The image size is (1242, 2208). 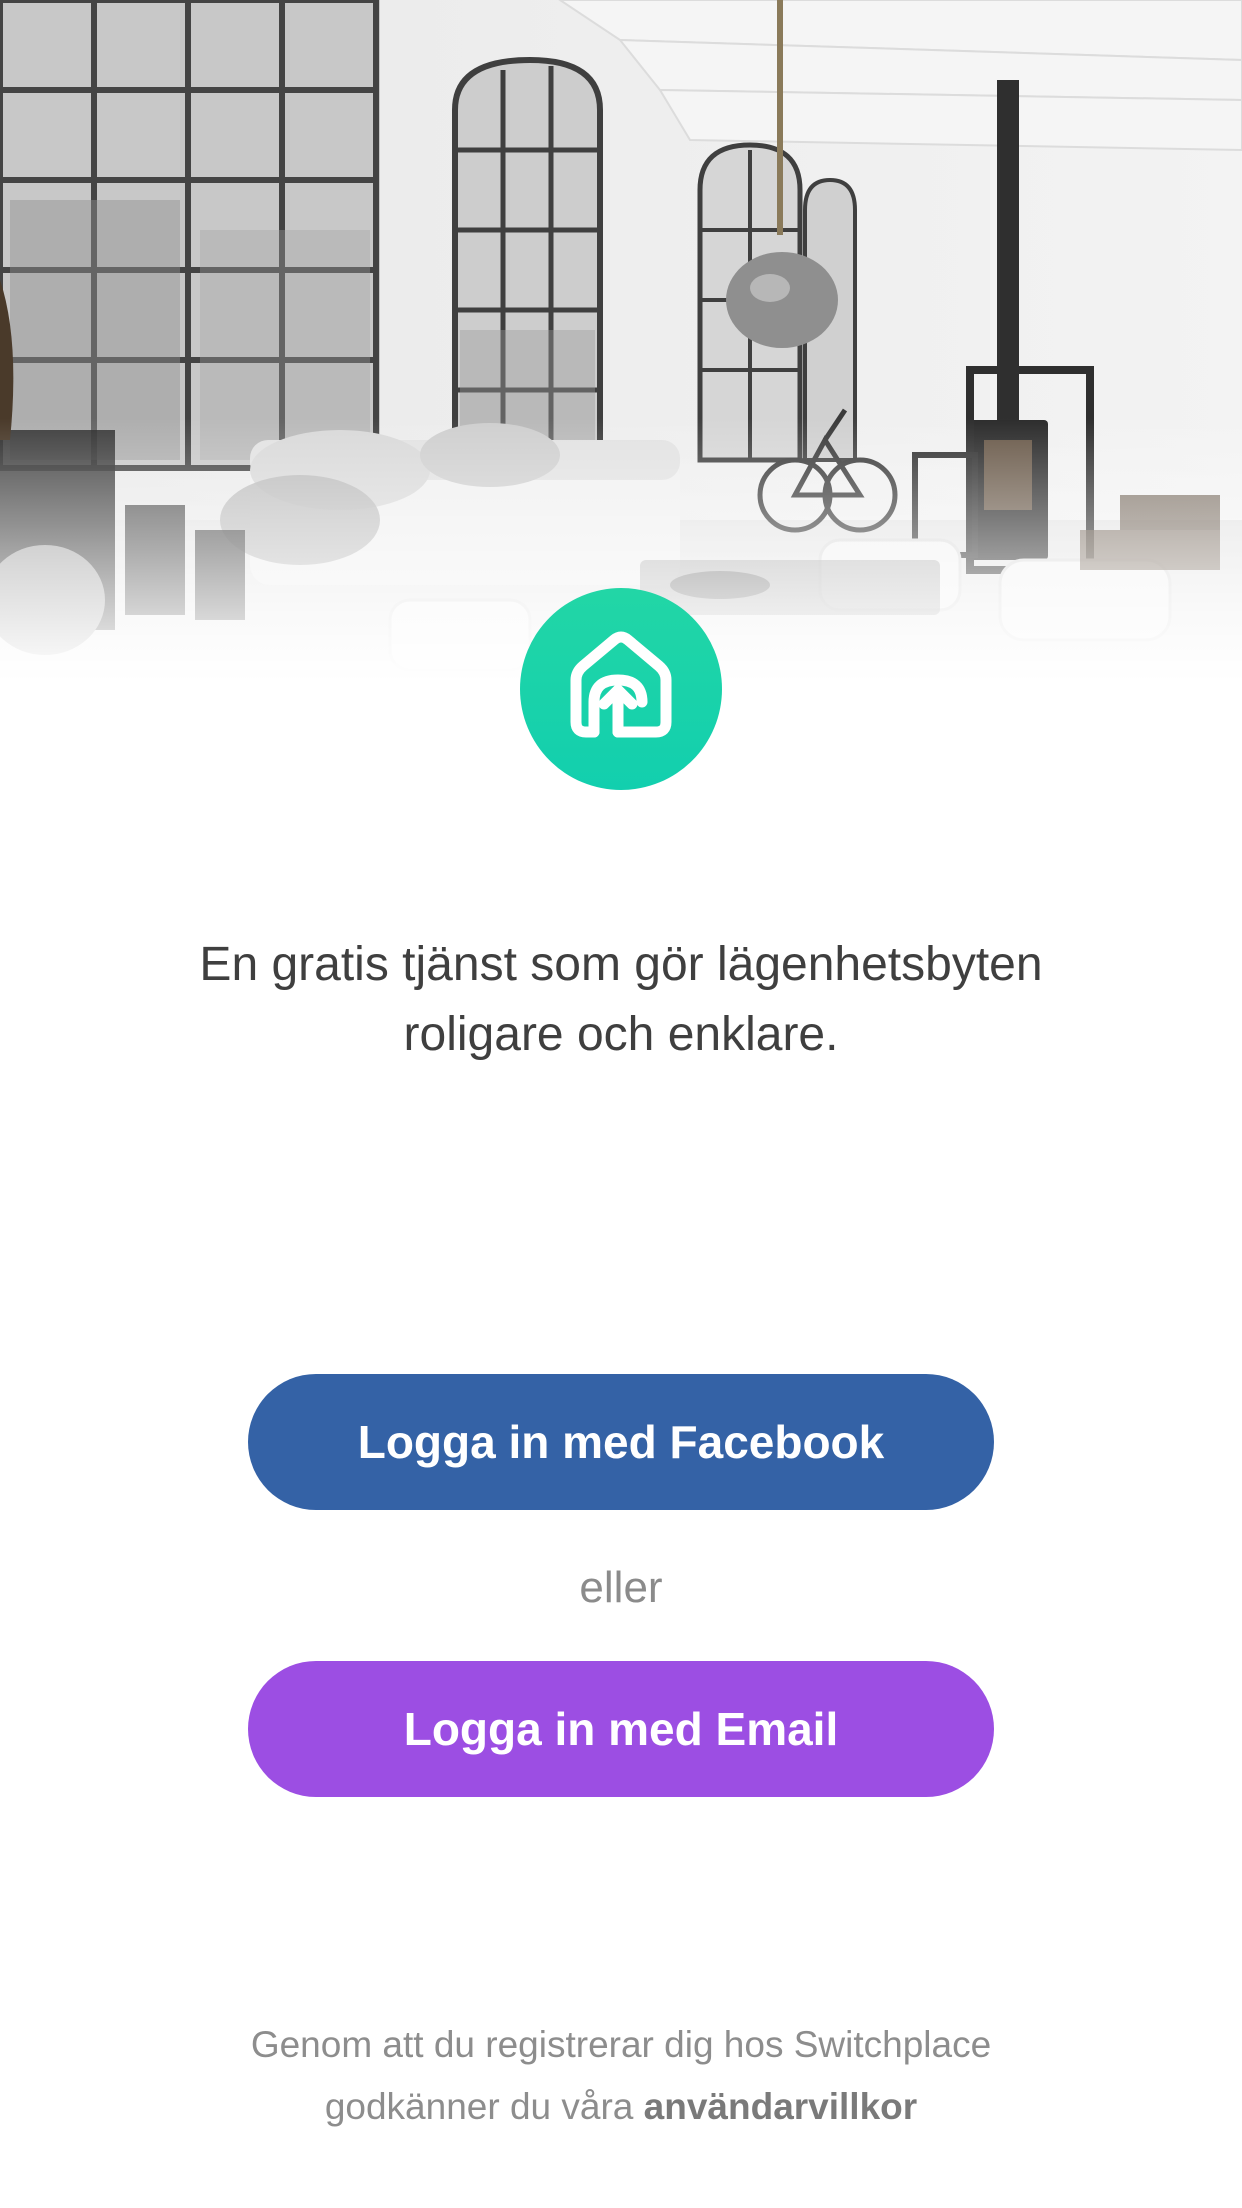 I want to click on facebook-login-button: Logga in med Facebook, so click(x=621, y=1442).